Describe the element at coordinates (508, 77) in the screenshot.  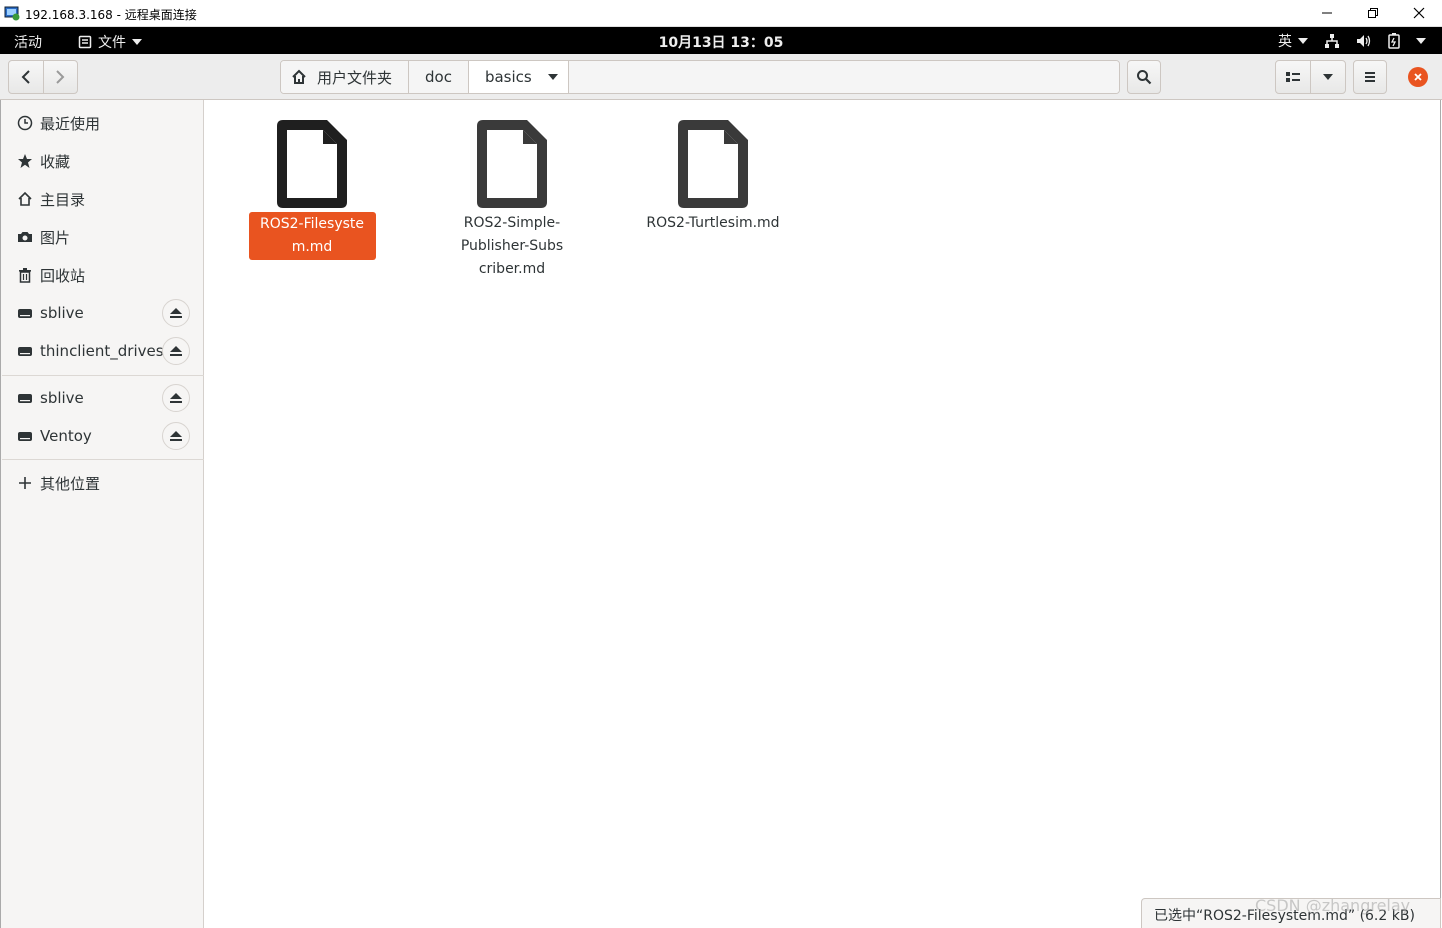
I see `breadcrumb-label: basics` at that location.